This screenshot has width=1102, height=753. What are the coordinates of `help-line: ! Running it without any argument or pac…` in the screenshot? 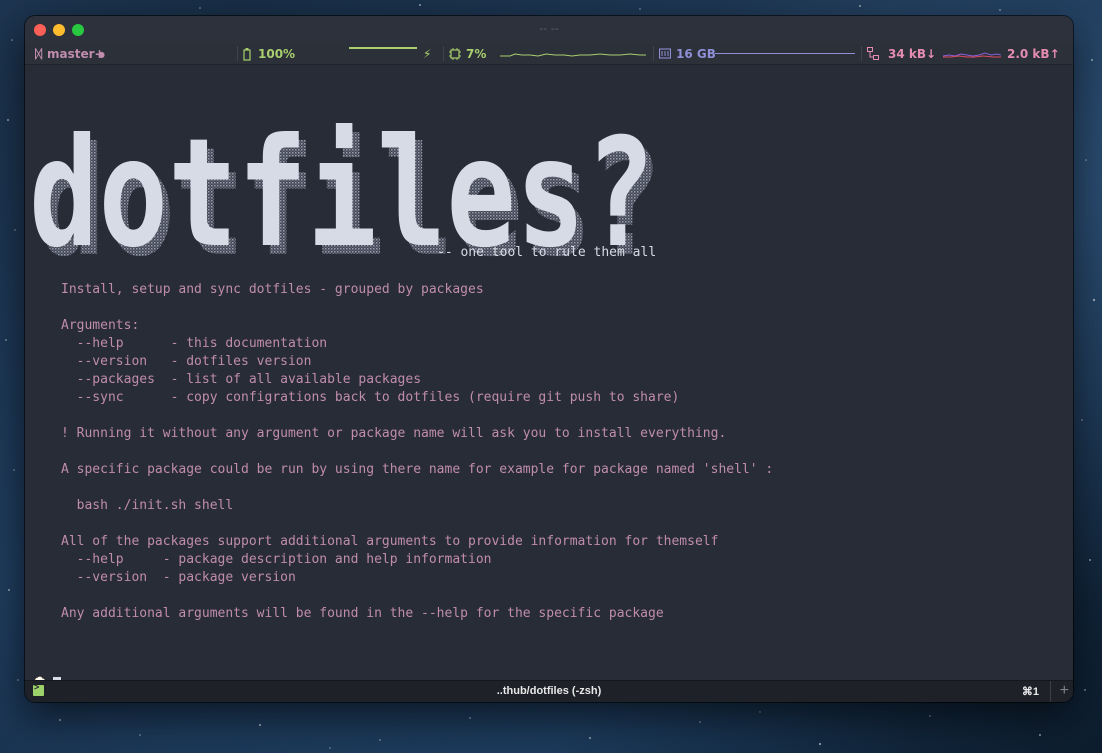 It's located at (394, 433).